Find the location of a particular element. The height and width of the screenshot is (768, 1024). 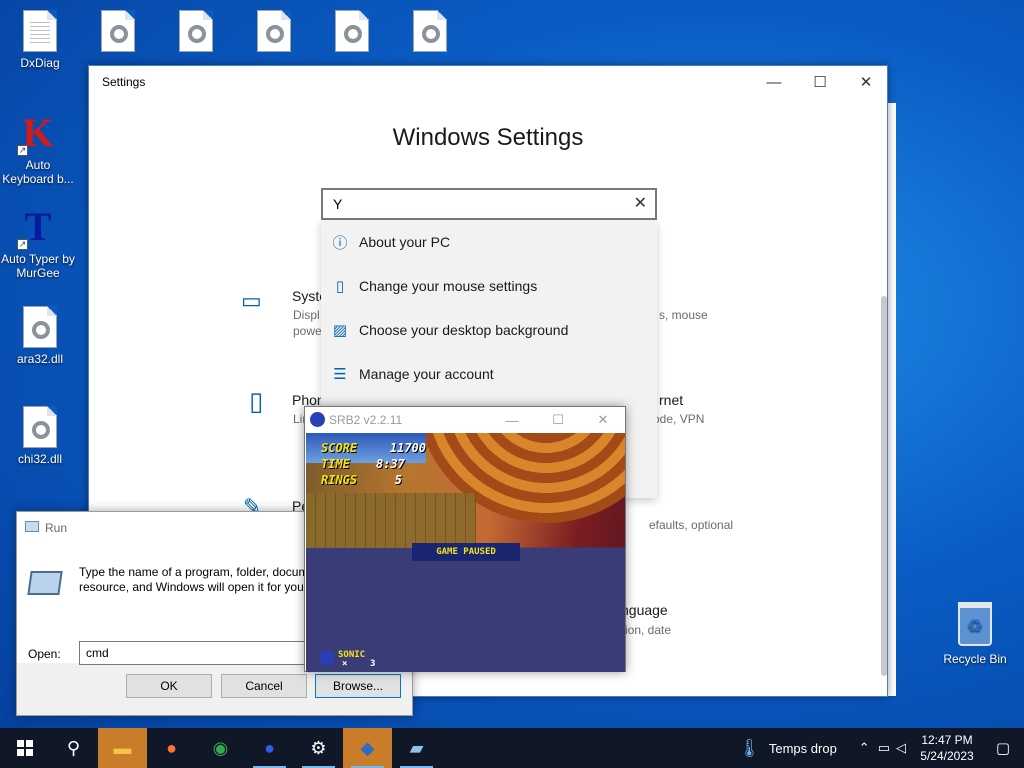

suggestion-mouse-settings: ▯ Change your mouse settings is located at coordinates (489, 286).